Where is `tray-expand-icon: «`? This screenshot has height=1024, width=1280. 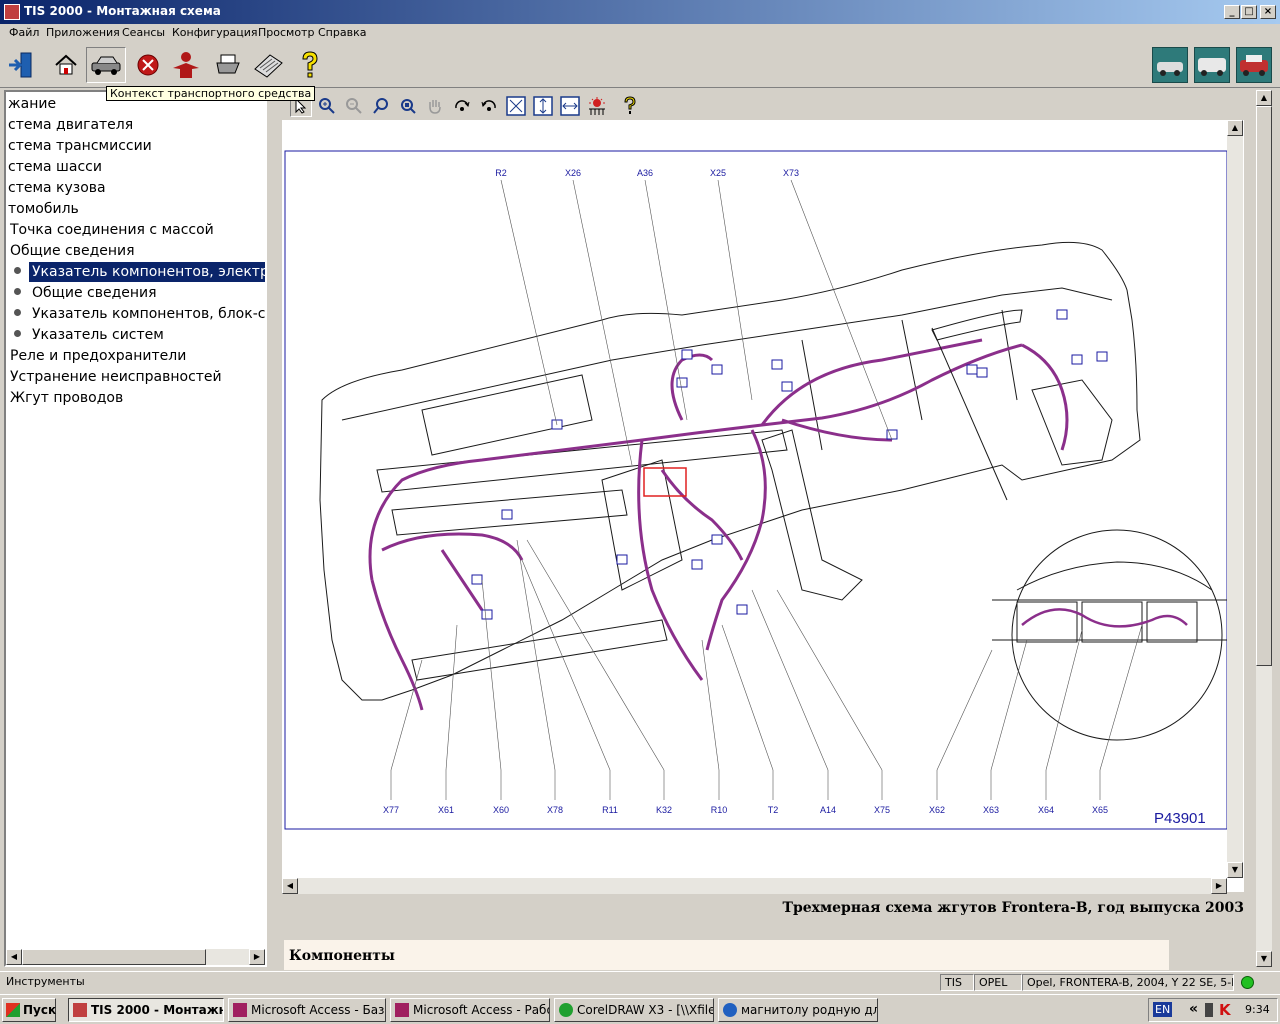
tray-expand-icon: « is located at coordinates (1193, 1009).